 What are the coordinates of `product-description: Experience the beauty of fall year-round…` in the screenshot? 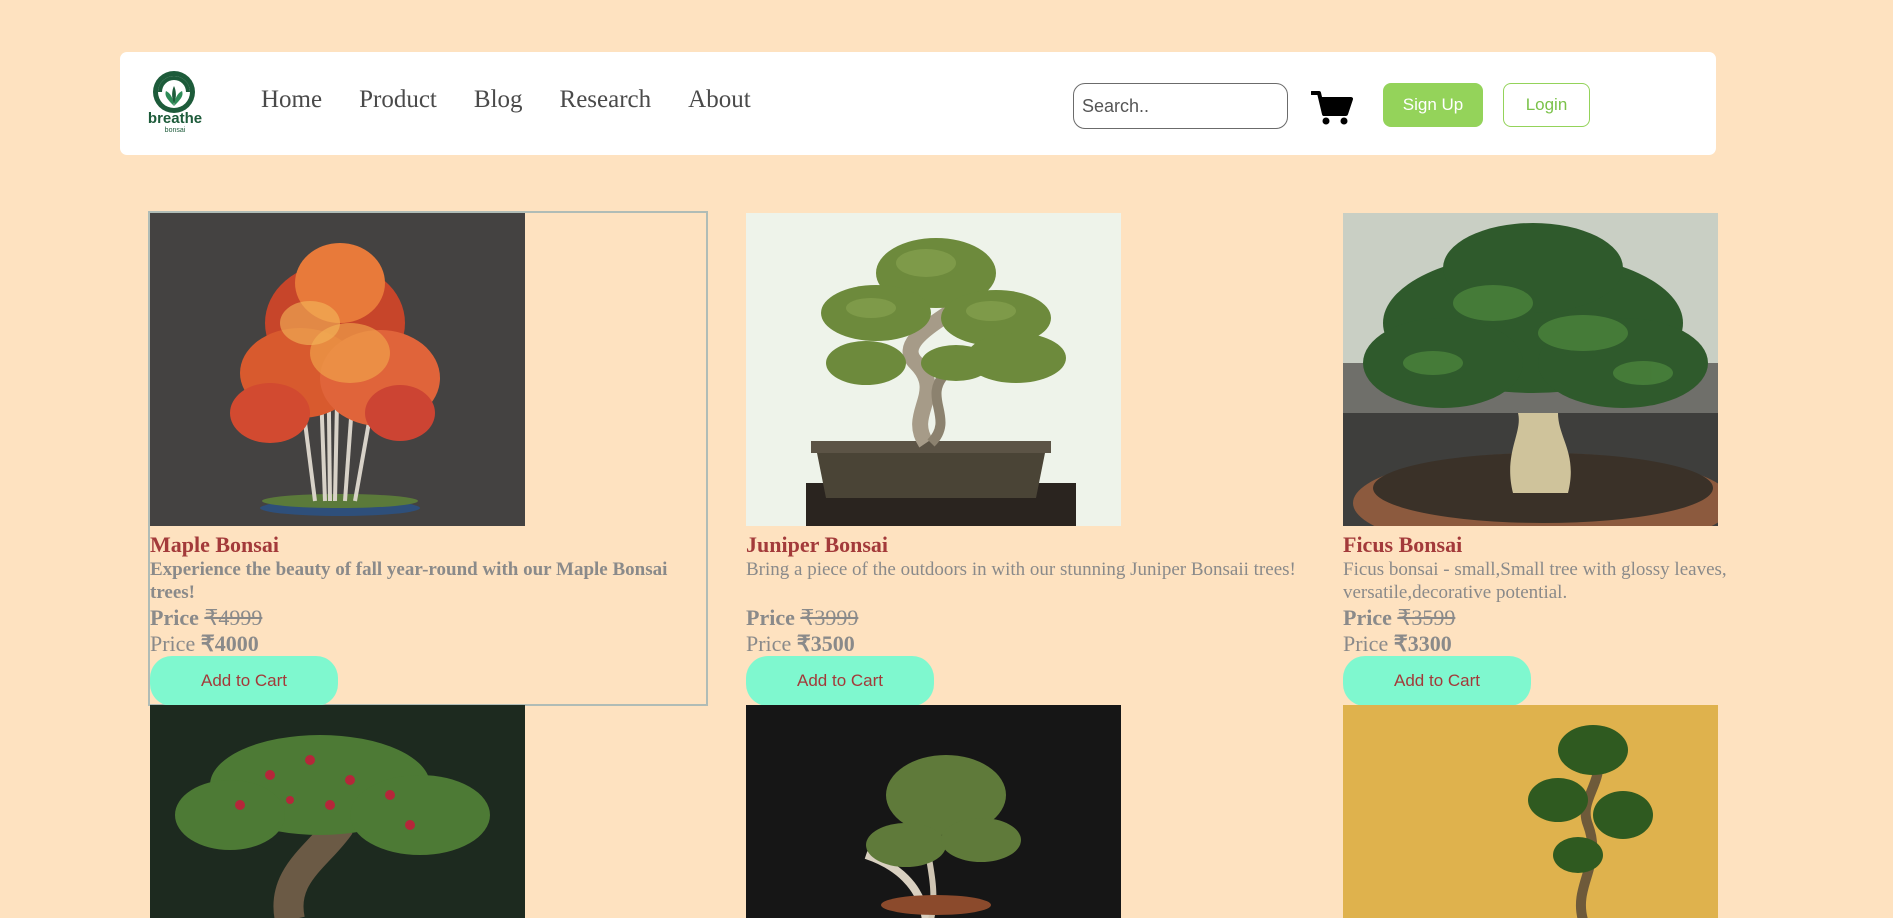 It's located at (409, 581).